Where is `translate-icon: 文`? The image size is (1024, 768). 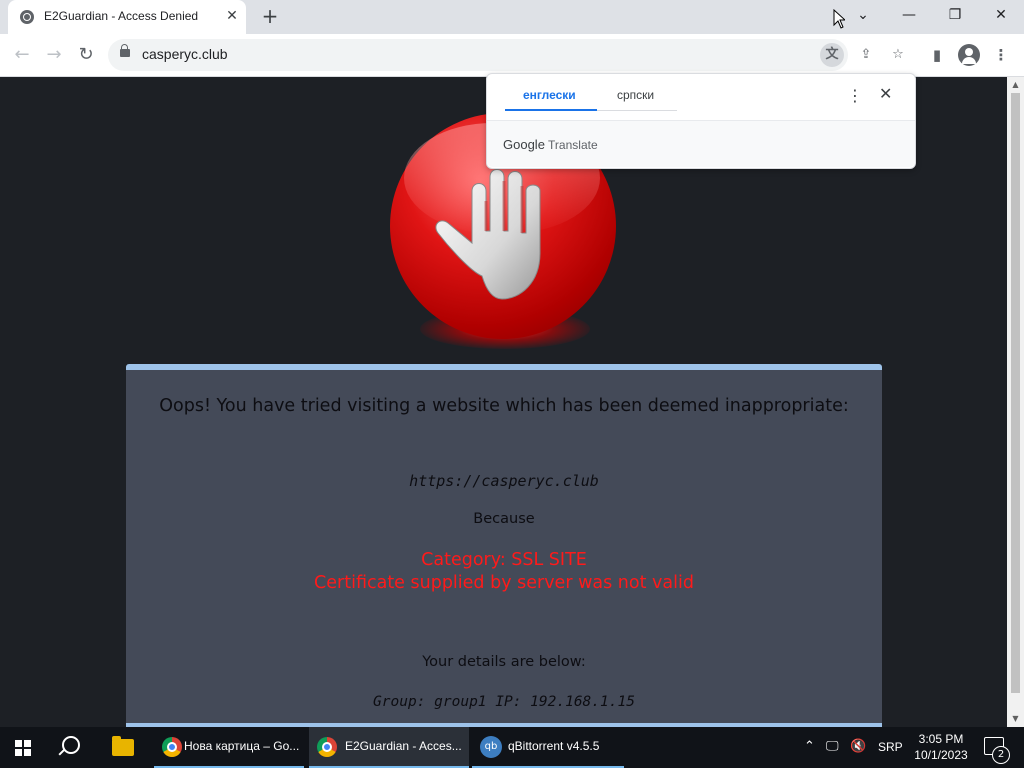 translate-icon: 文 is located at coordinates (832, 55).